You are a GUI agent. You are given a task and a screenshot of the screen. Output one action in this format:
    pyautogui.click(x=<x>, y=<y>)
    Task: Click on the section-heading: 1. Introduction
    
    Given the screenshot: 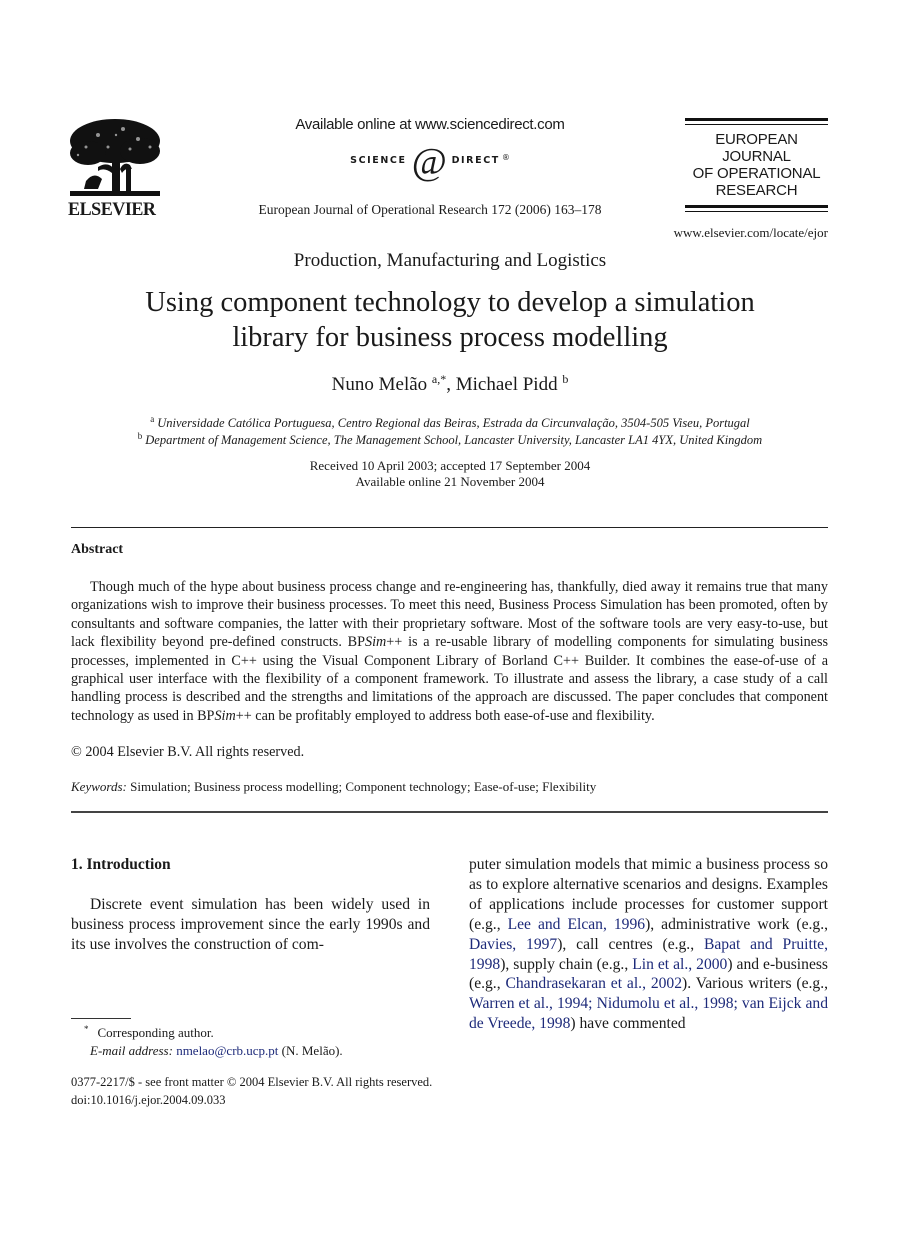 What is the action you would take?
    pyautogui.click(x=121, y=864)
    